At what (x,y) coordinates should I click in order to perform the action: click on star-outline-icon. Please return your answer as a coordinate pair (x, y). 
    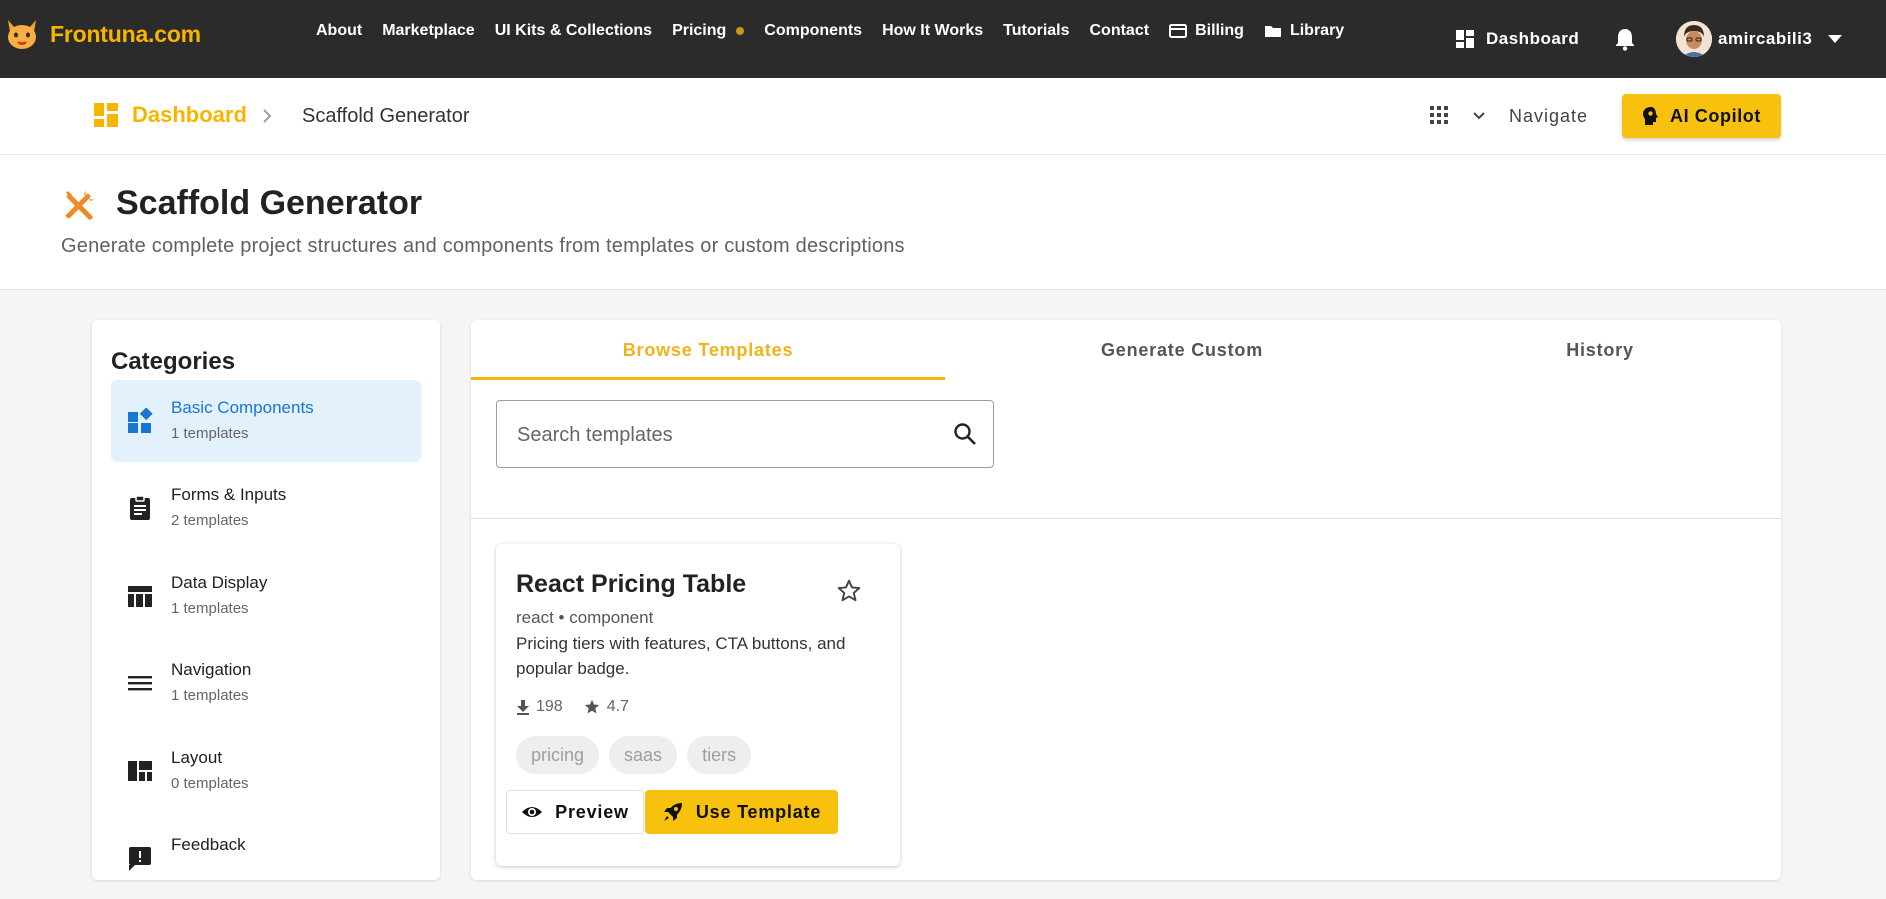
    Looking at the image, I should click on (849, 593).